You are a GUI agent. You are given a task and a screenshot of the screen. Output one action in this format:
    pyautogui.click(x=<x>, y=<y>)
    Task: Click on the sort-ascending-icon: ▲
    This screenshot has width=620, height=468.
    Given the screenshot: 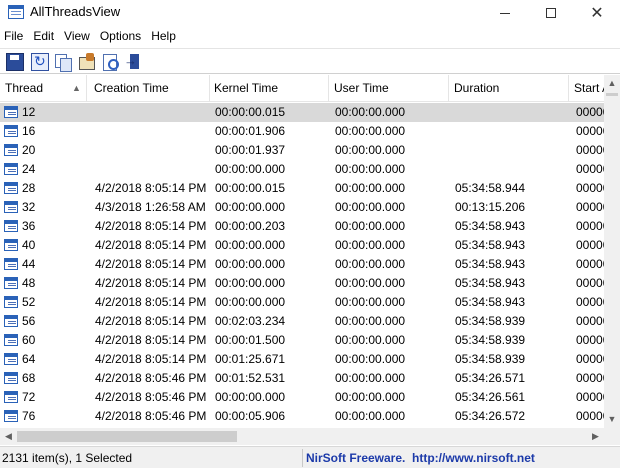 What is the action you would take?
    pyautogui.click(x=76, y=88)
    